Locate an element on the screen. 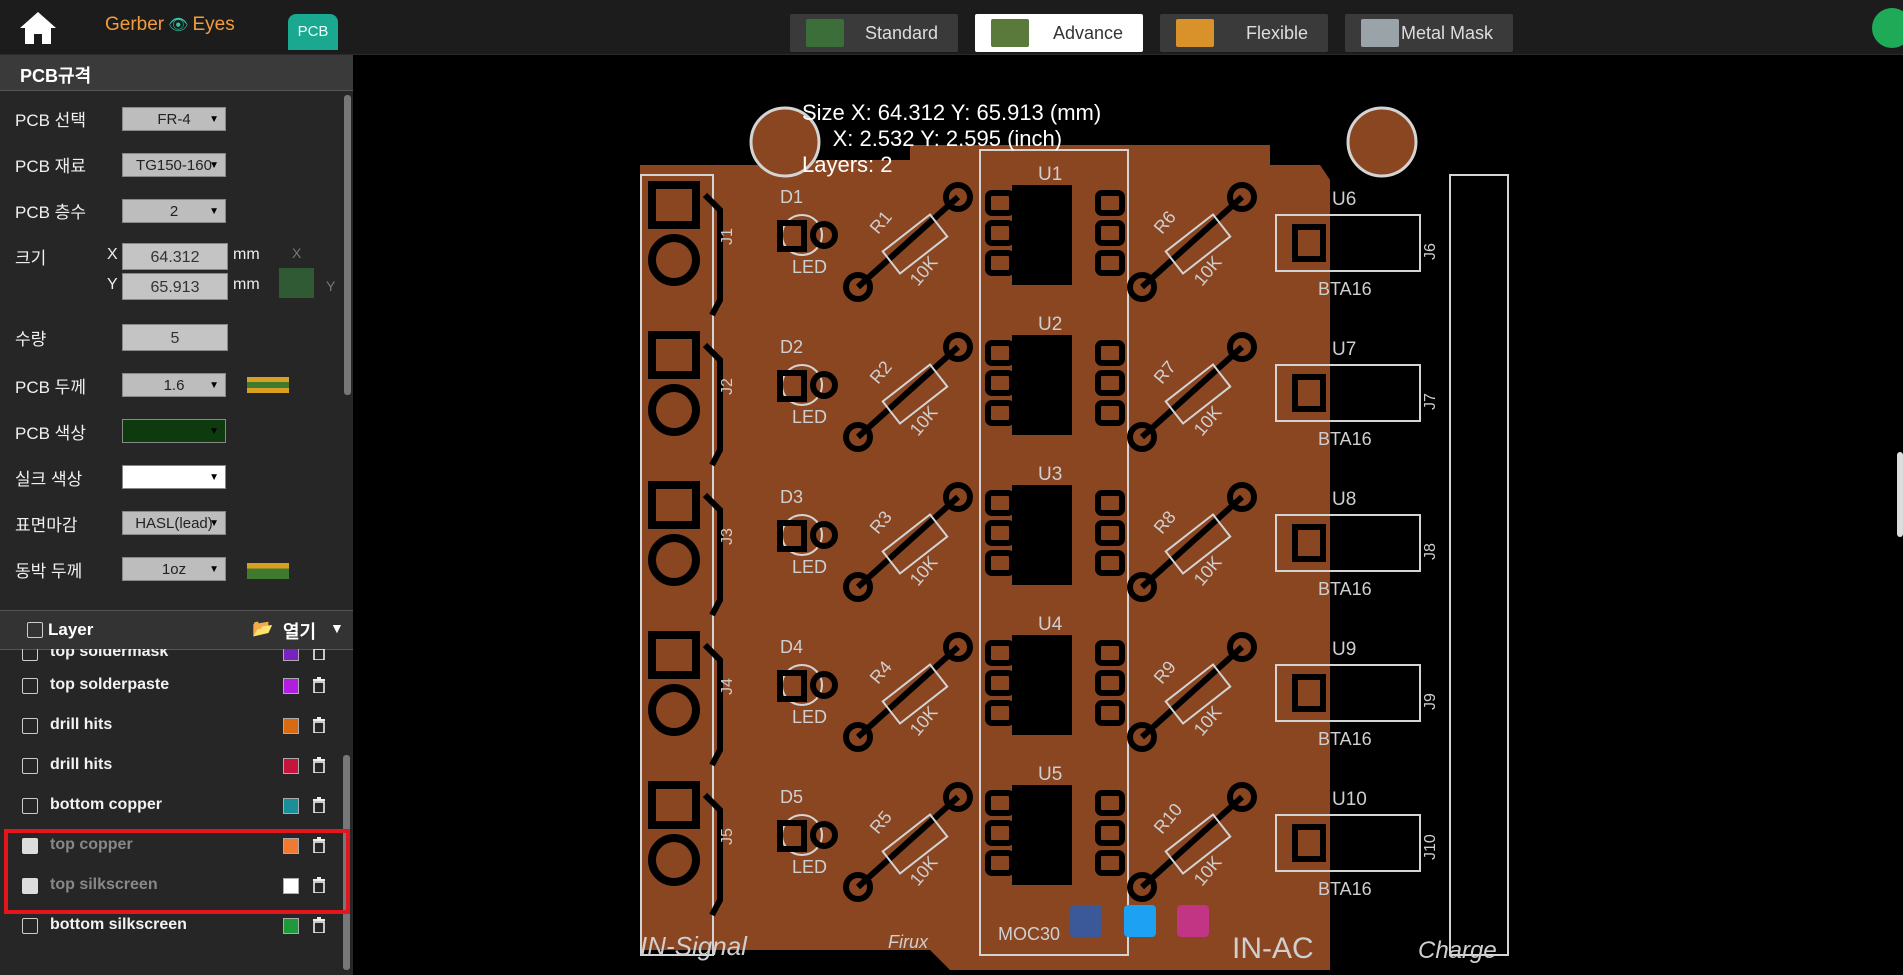 This screenshot has height=975, width=1903. tab-standard: Standard is located at coordinates (874, 33).